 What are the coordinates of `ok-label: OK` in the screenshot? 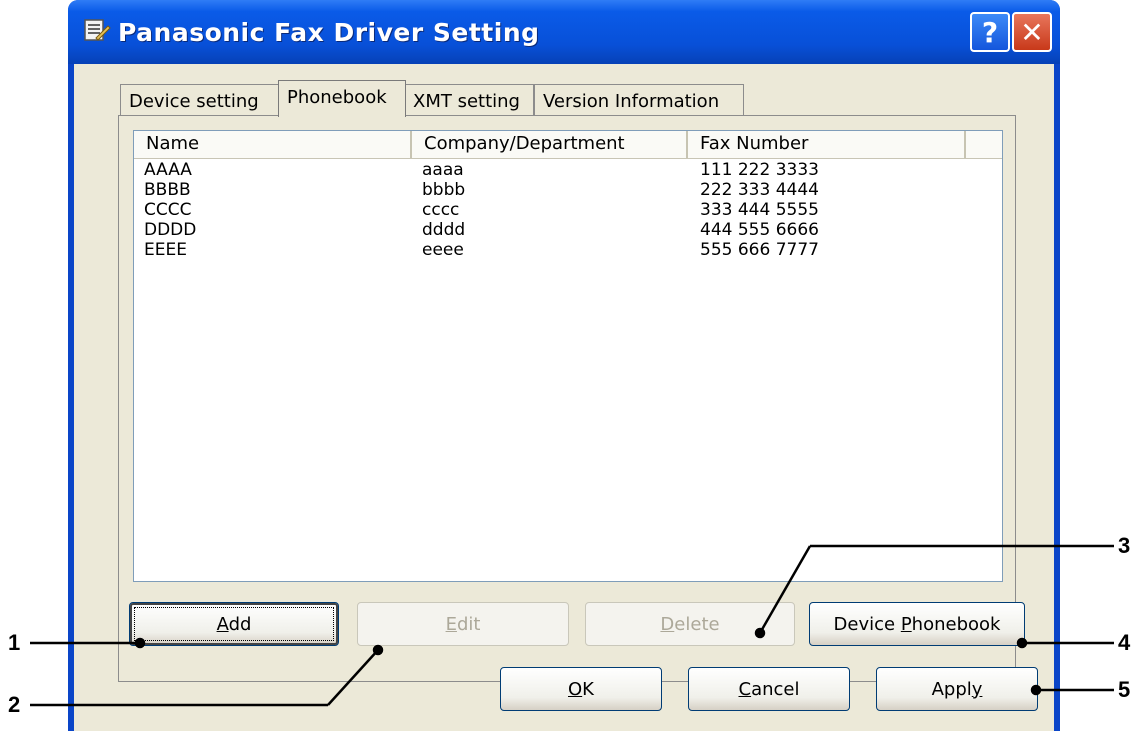 It's located at (581, 689).